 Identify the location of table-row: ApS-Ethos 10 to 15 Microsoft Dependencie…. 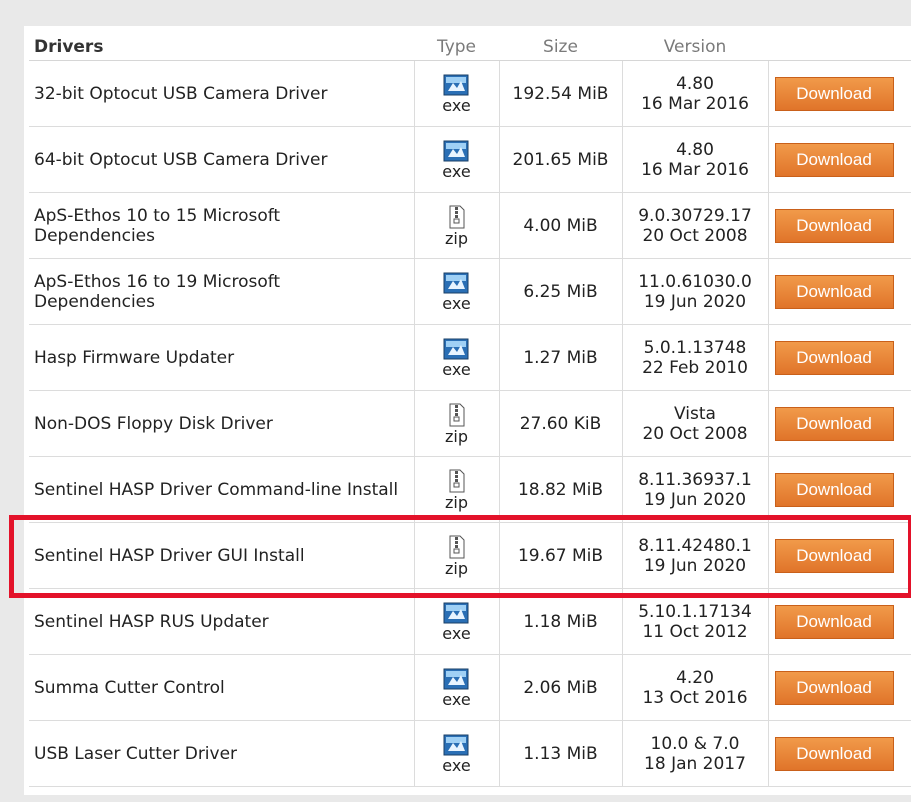
(470, 225).